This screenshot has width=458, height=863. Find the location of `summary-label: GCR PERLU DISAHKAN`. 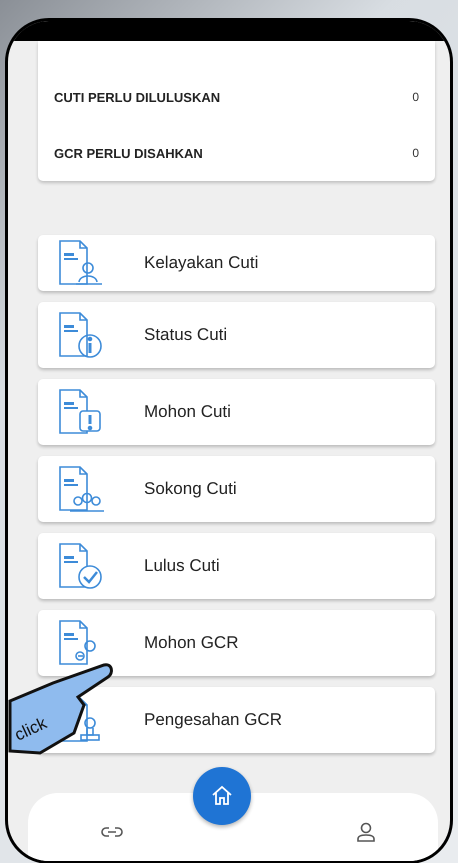

summary-label: GCR PERLU DISAHKAN is located at coordinates (128, 153).